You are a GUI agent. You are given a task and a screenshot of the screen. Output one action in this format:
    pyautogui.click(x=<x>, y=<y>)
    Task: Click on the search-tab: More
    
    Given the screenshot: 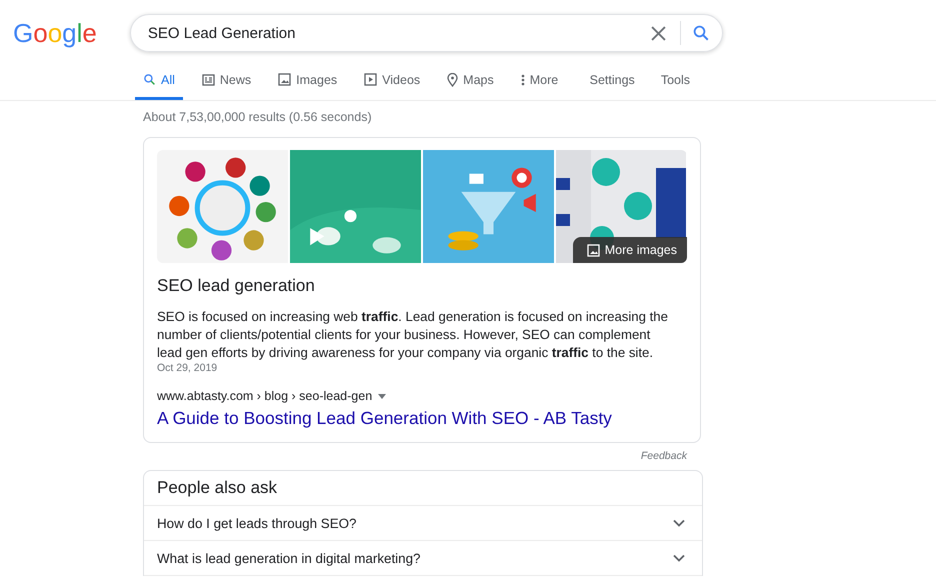 What is the action you would take?
    pyautogui.click(x=539, y=81)
    